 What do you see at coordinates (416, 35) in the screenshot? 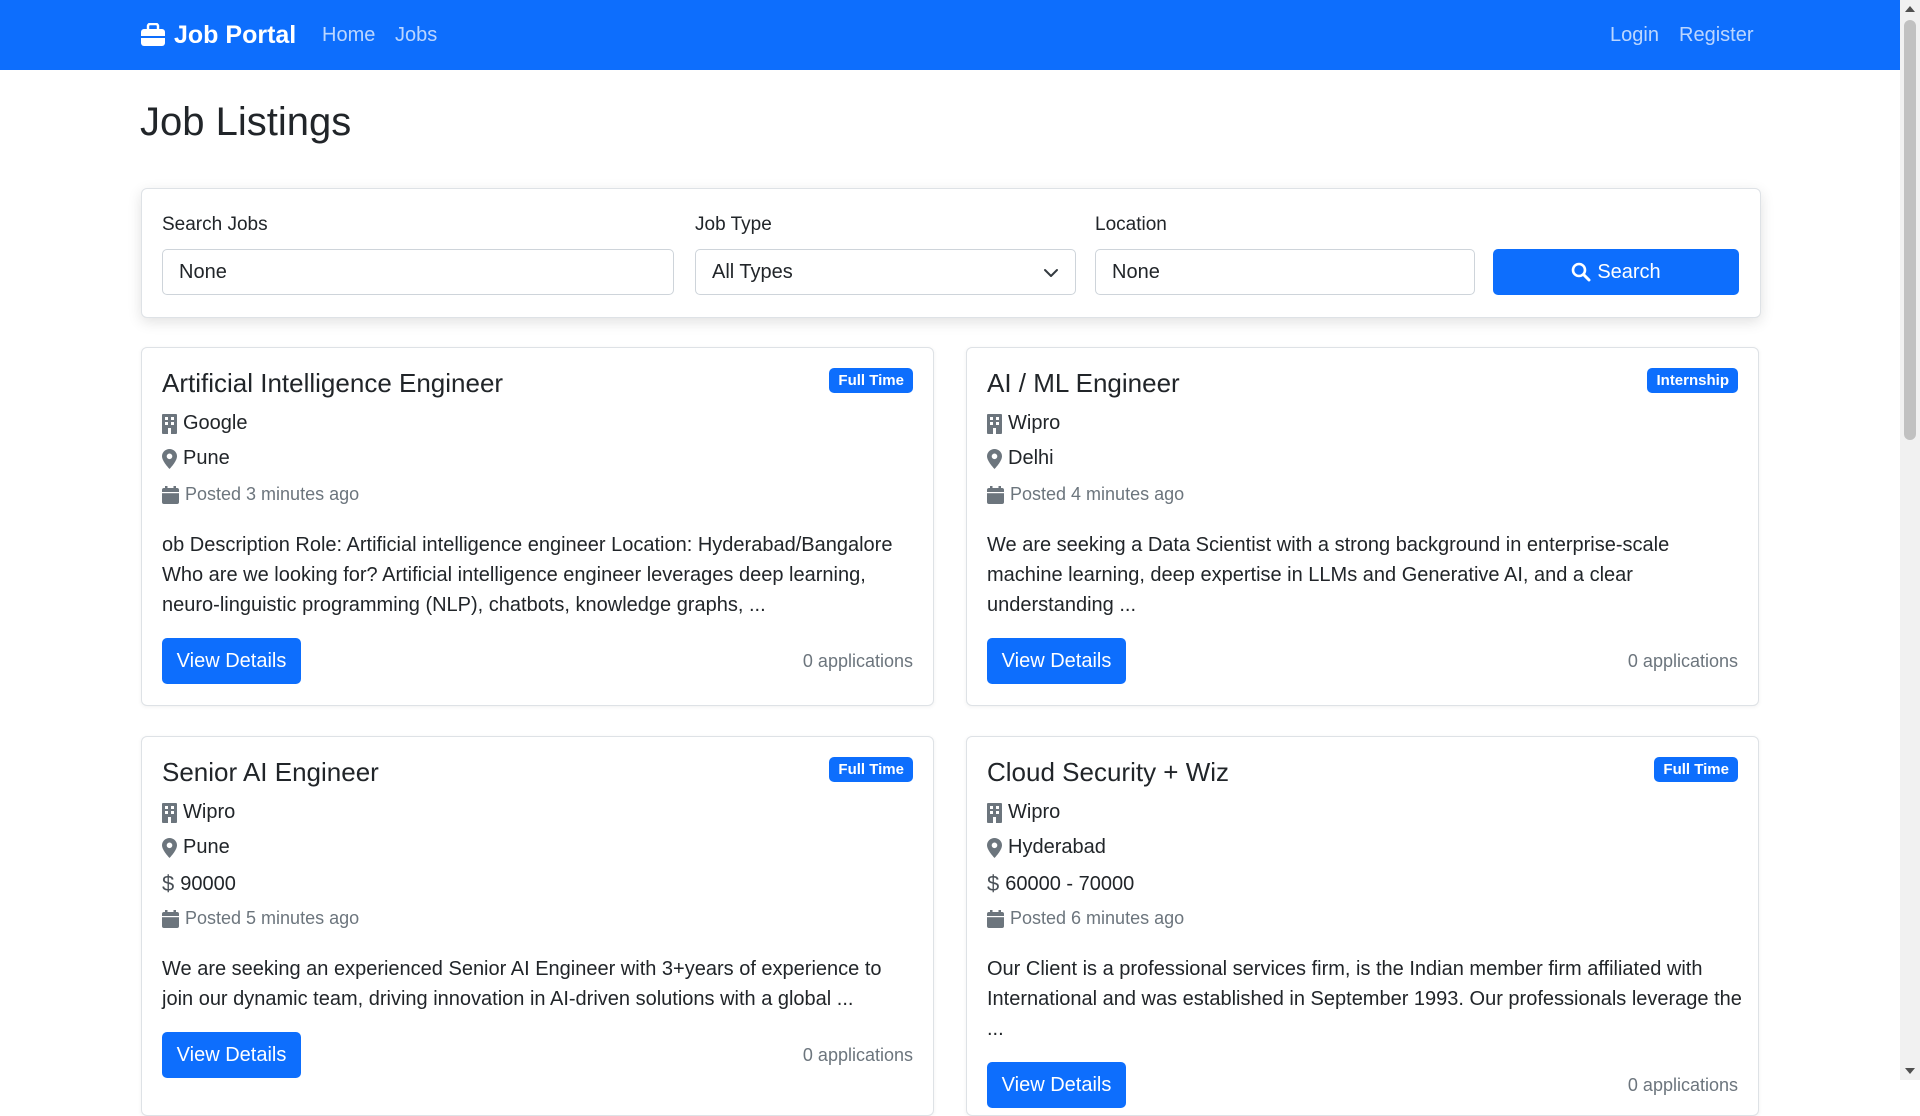
I see `nav-jobs-link: Jobs` at bounding box center [416, 35].